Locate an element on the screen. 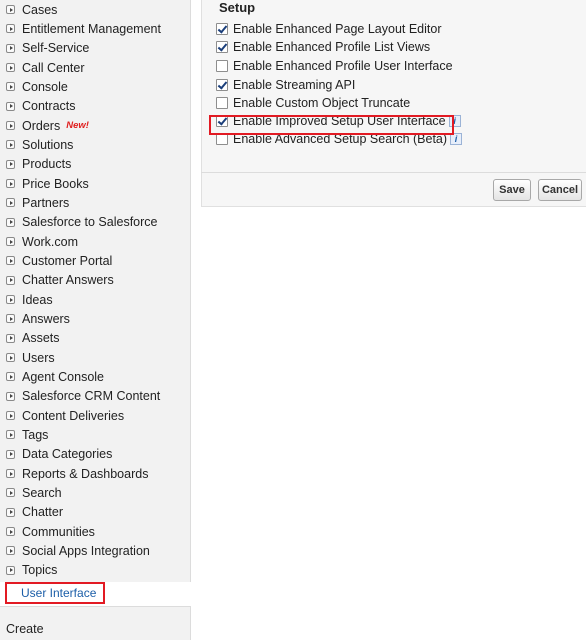  sidebar-item: Cases is located at coordinates (95, 9).